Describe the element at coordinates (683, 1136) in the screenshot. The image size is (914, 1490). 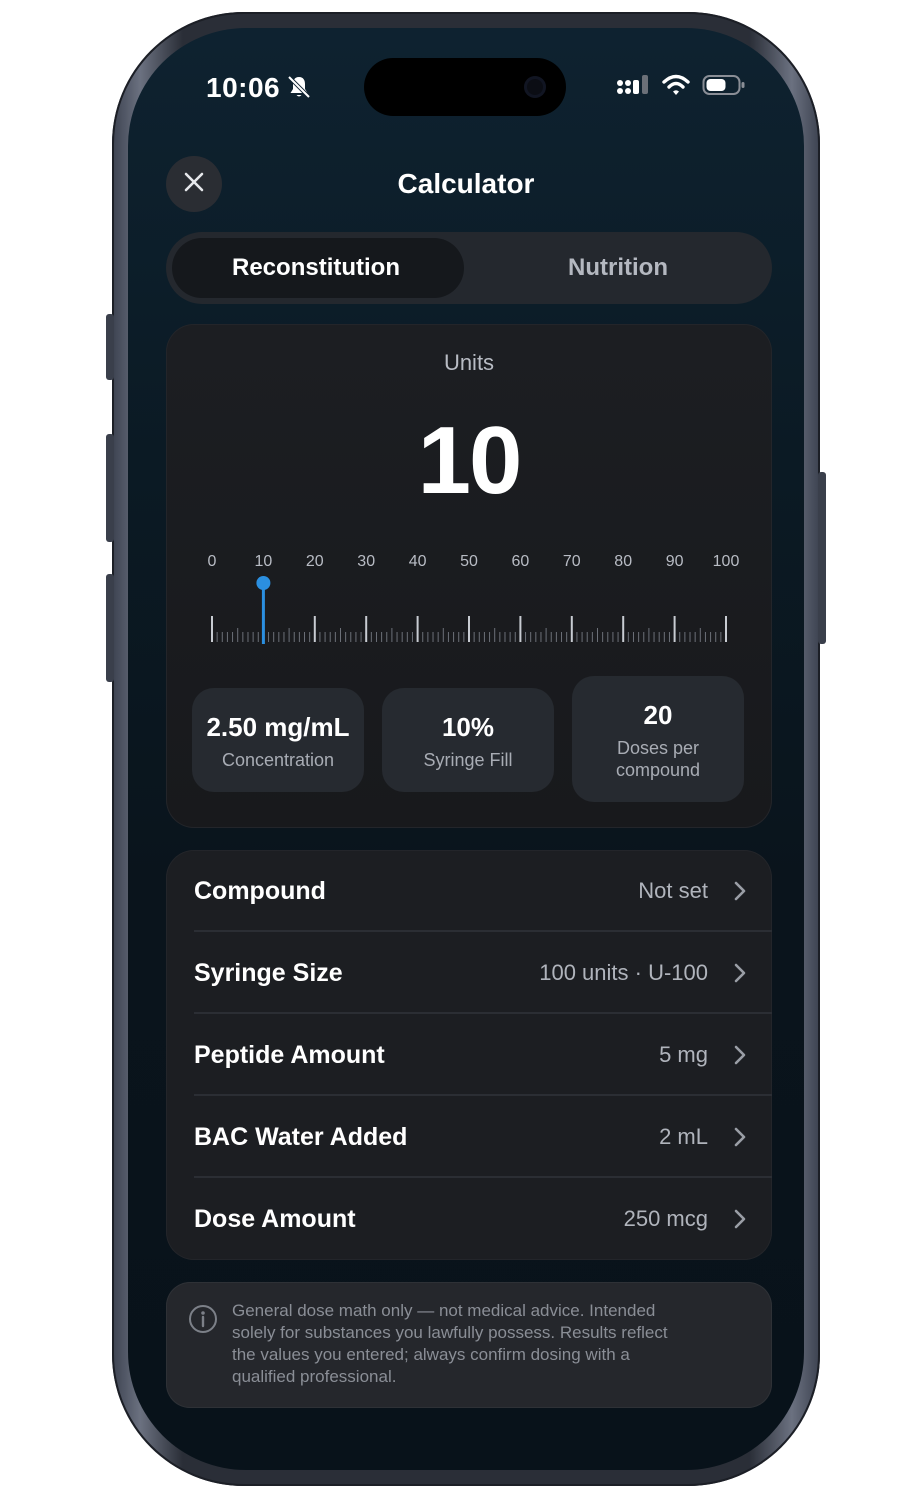
I see `row-bac-water-value: 2 mL` at that location.